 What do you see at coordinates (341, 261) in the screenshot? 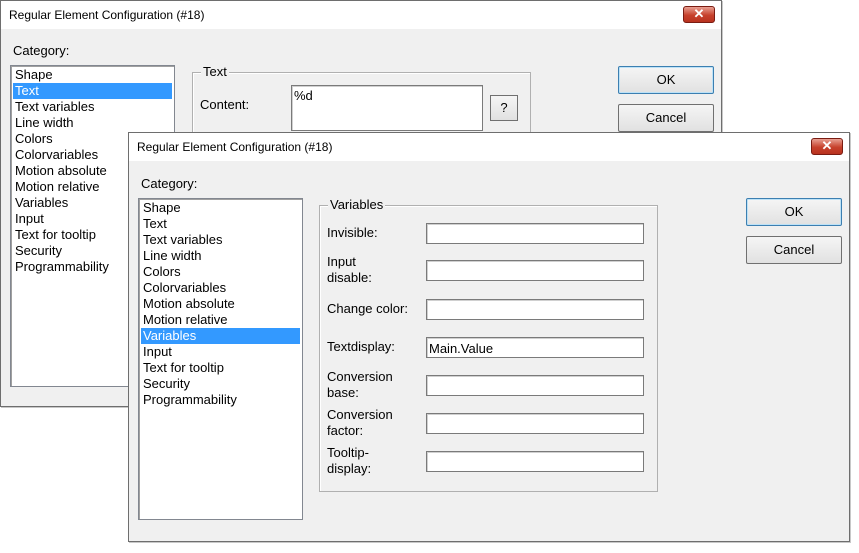
I see `field-label-line1: Input` at bounding box center [341, 261].